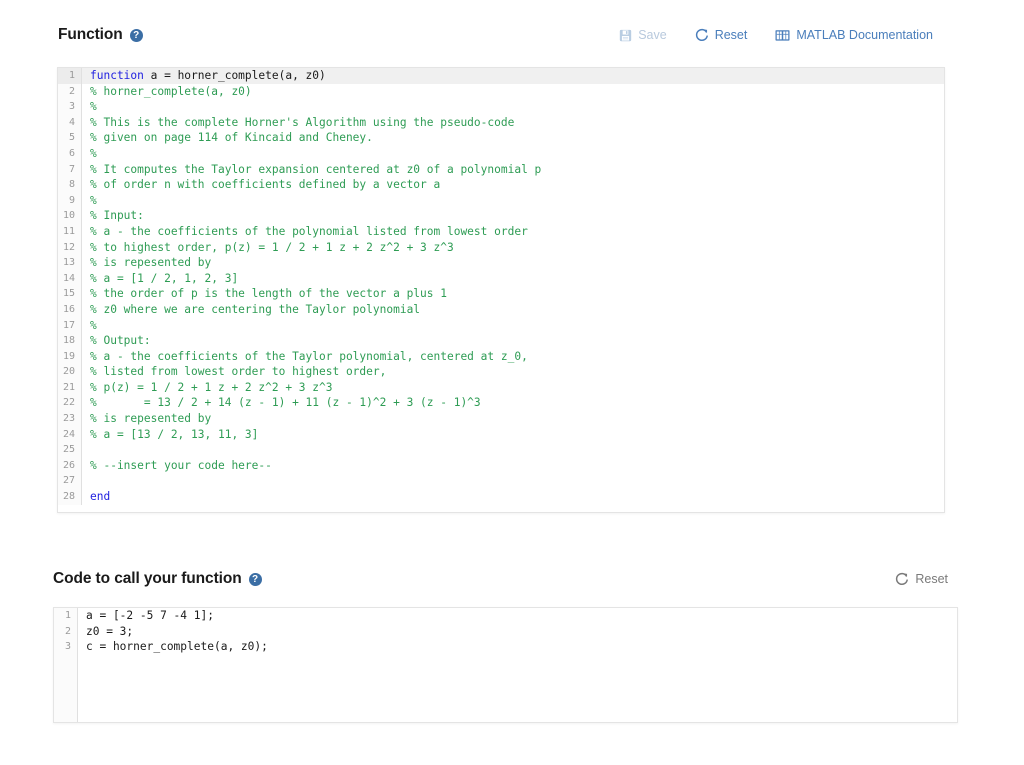 The height and width of the screenshot is (765, 1024). I want to click on code-line-text: a = [-2 -5 7 -4 1];, so click(517, 616).